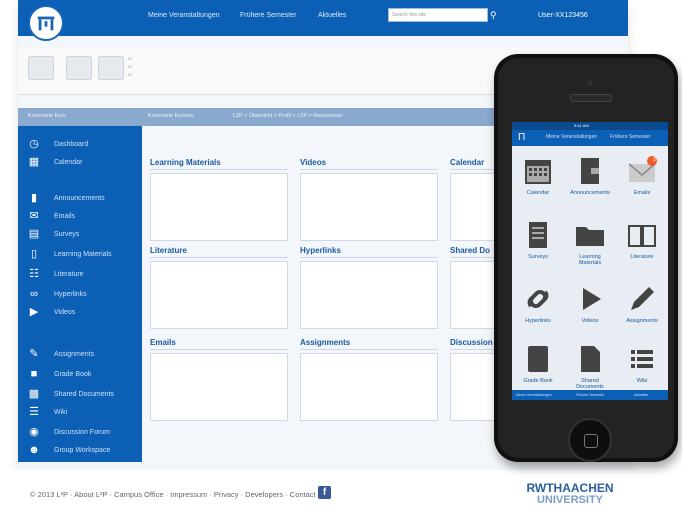  I want to click on toolbar-button-delete, so click(111, 68).